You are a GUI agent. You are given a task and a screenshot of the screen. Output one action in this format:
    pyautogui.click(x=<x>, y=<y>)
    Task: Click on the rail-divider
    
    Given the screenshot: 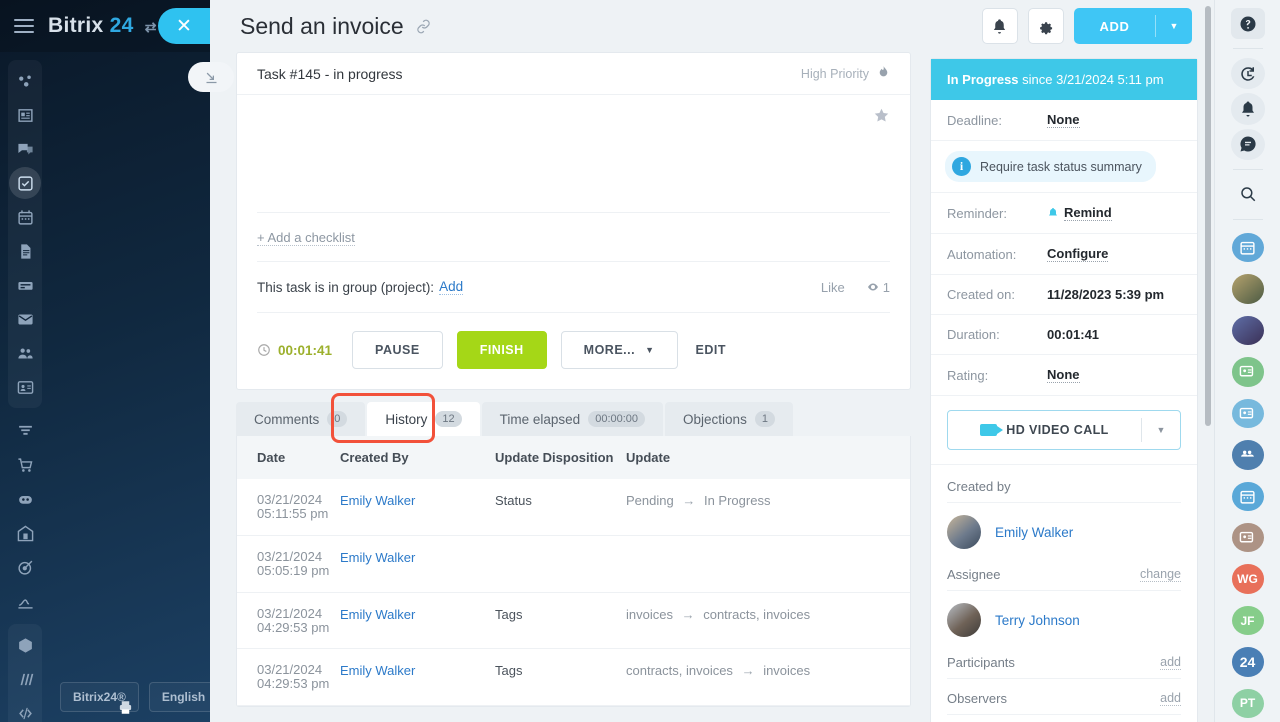 What is the action you would take?
    pyautogui.click(x=1247, y=220)
    